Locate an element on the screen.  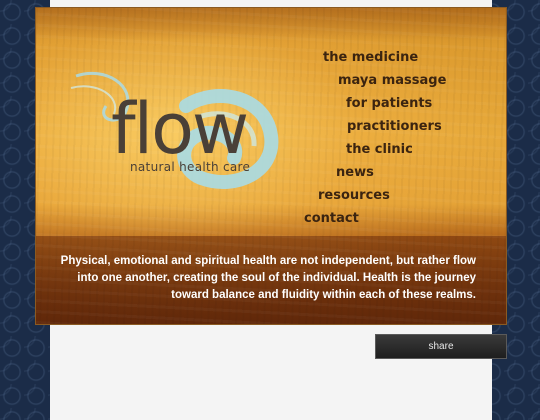
nav-item-contact: contact is located at coordinates (331, 218).